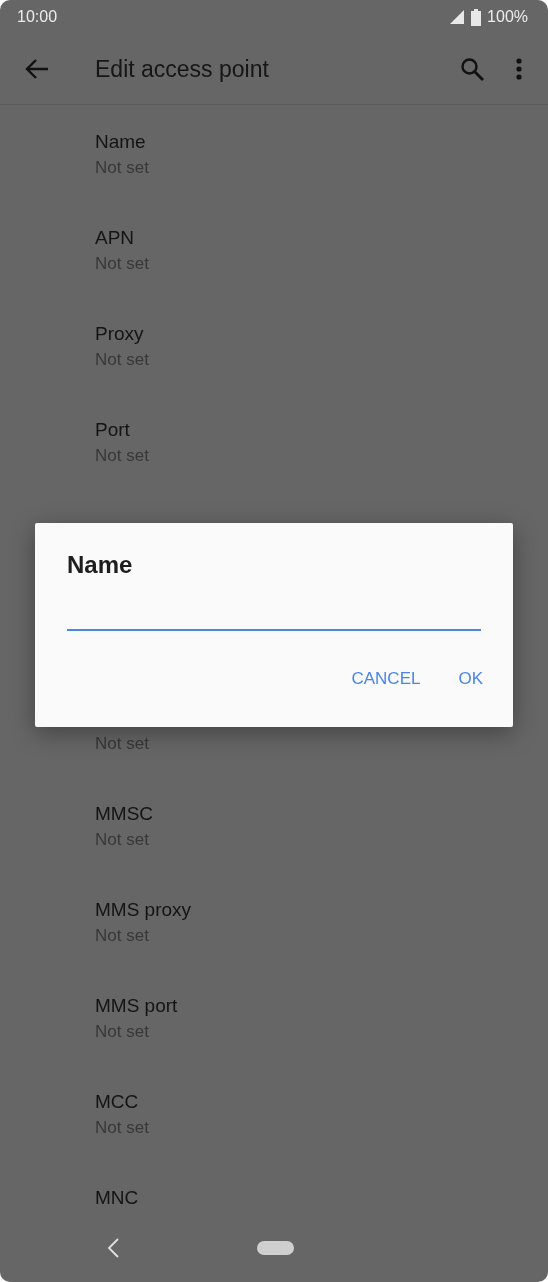  What do you see at coordinates (37, 69) in the screenshot?
I see `back-arrow-icon` at bounding box center [37, 69].